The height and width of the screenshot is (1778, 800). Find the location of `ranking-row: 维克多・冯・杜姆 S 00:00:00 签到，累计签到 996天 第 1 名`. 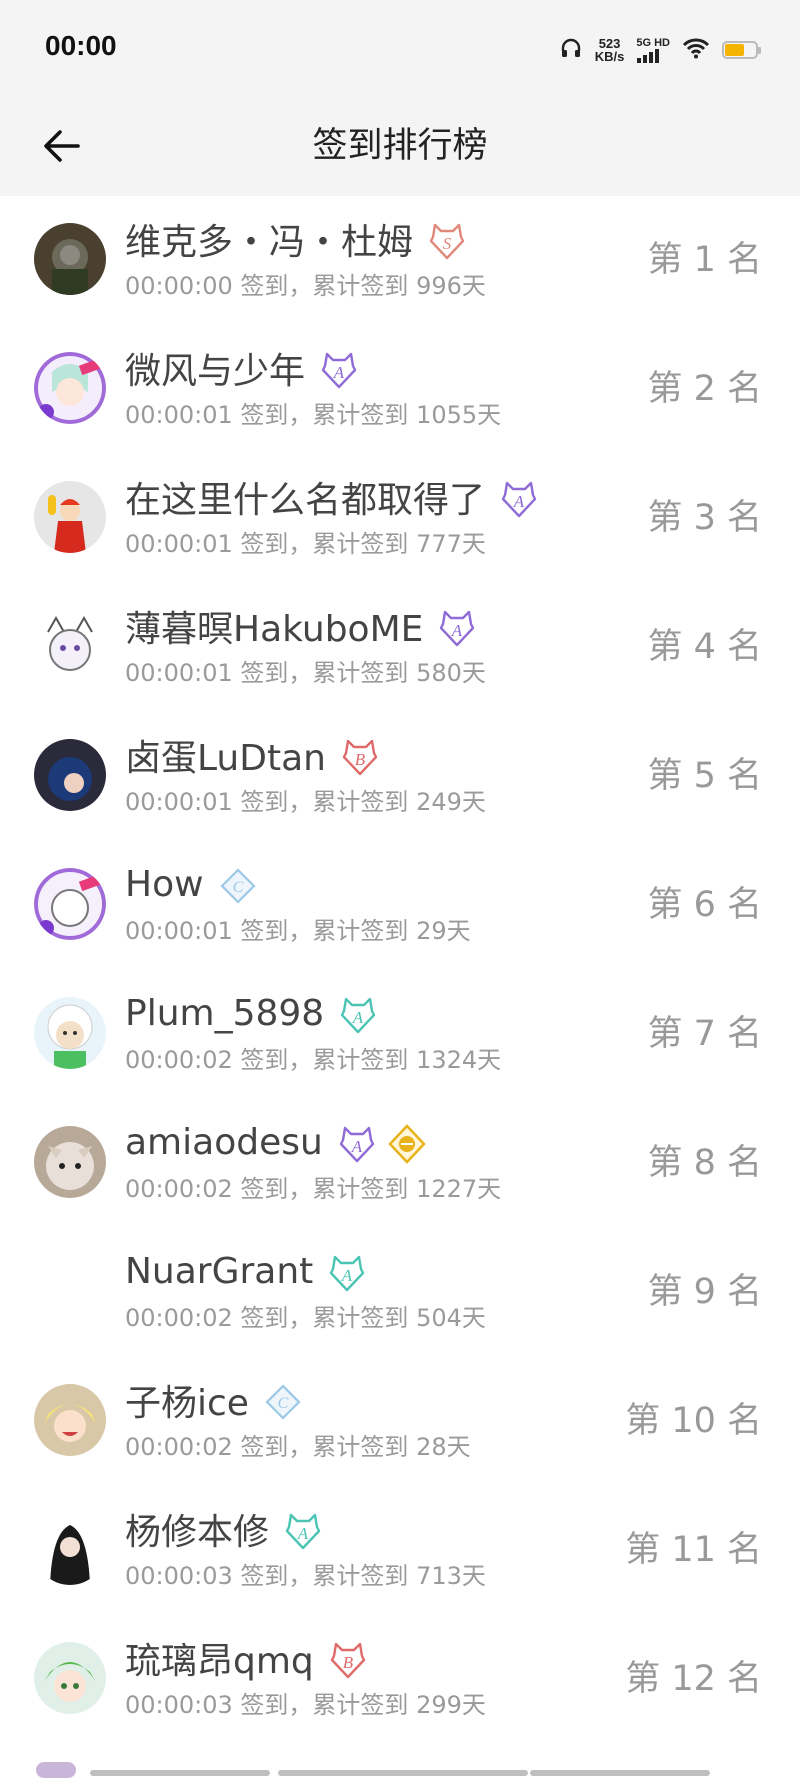

ranking-row: 维克多・冯・杜姆 S 00:00:00 签到，累计签到 996天 第 1 名 is located at coordinates (400, 260).